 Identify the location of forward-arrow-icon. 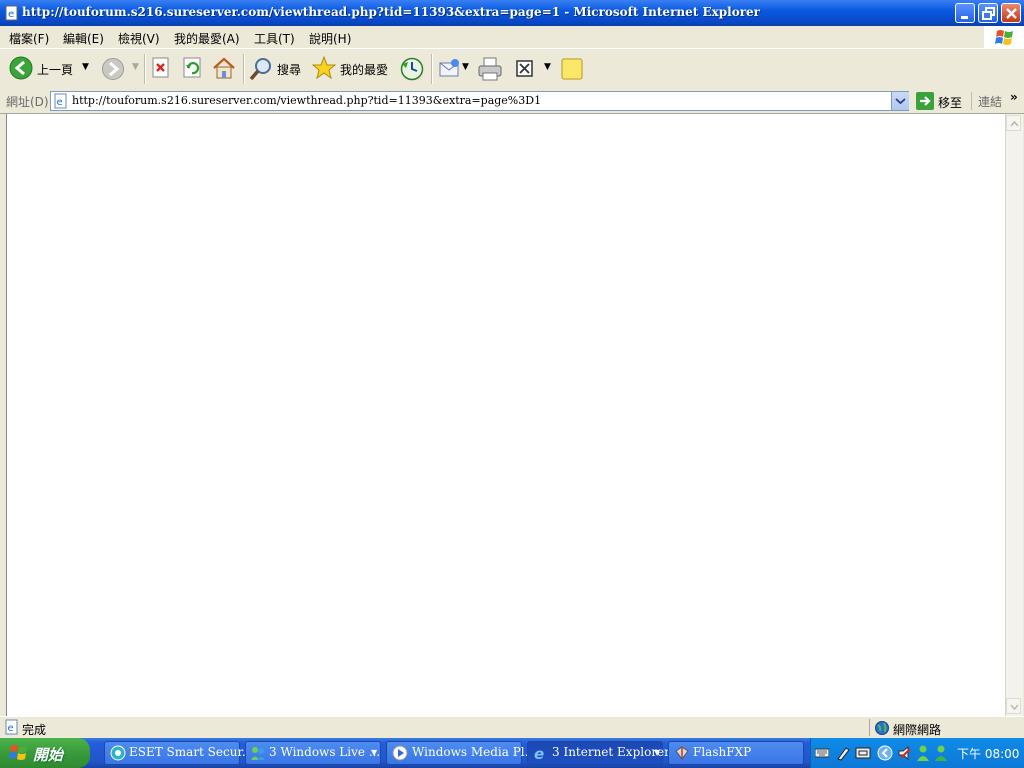
(113, 69).